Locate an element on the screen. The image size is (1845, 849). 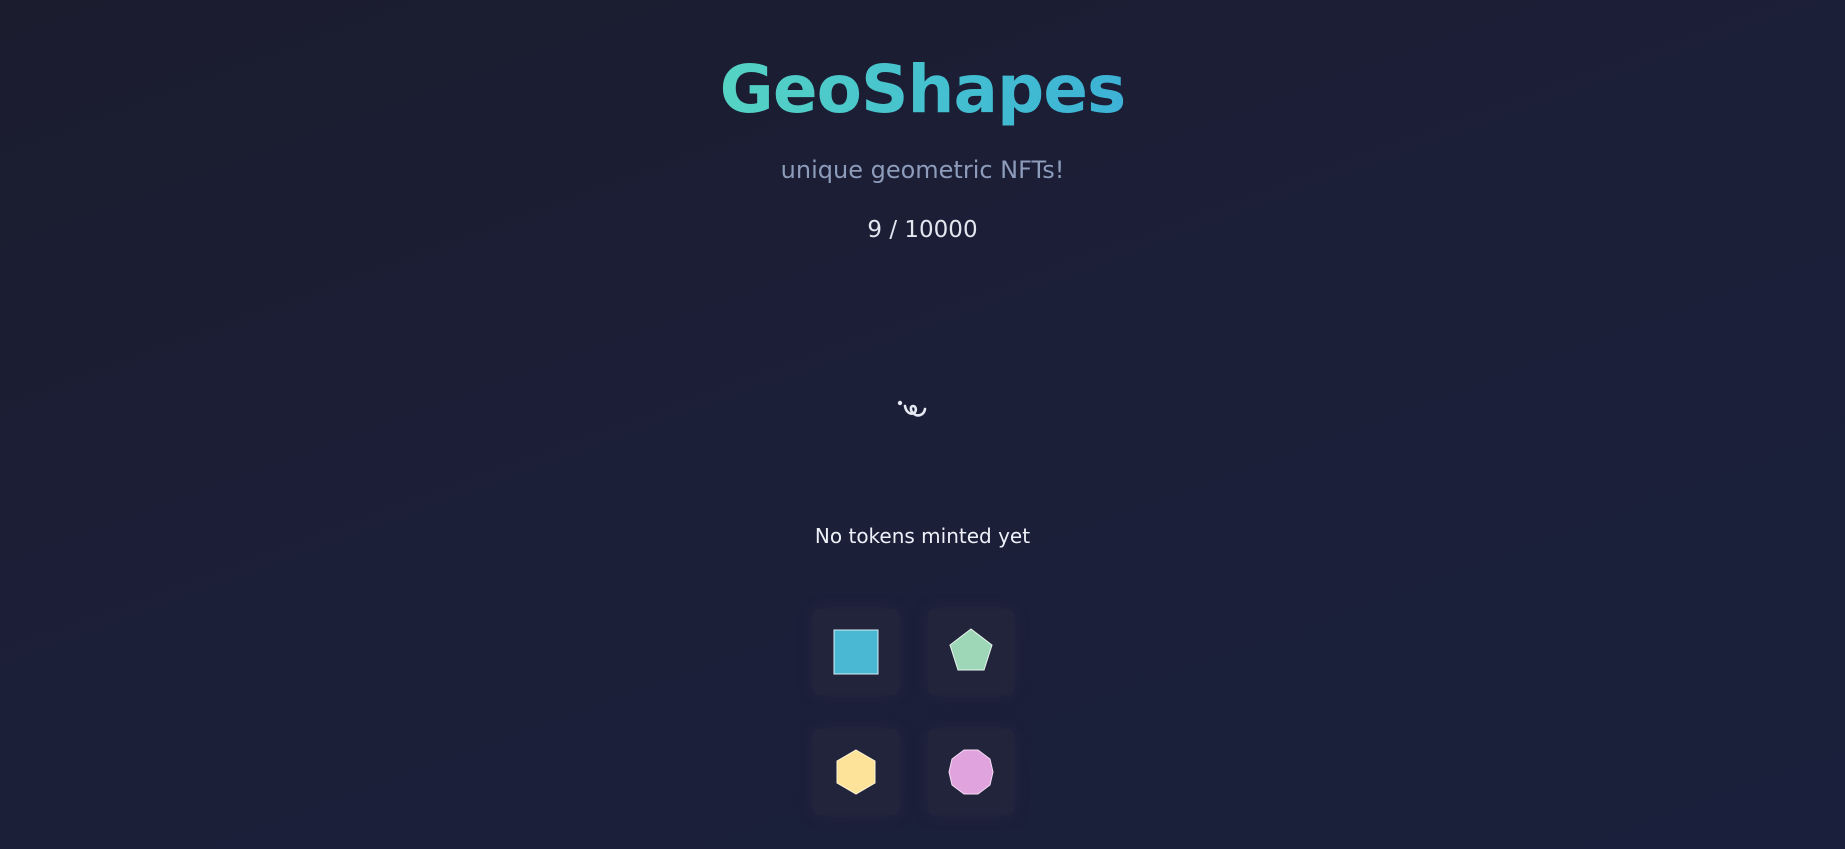
app-subtitle: unique geometric NFTs! is located at coordinates (922, 170).